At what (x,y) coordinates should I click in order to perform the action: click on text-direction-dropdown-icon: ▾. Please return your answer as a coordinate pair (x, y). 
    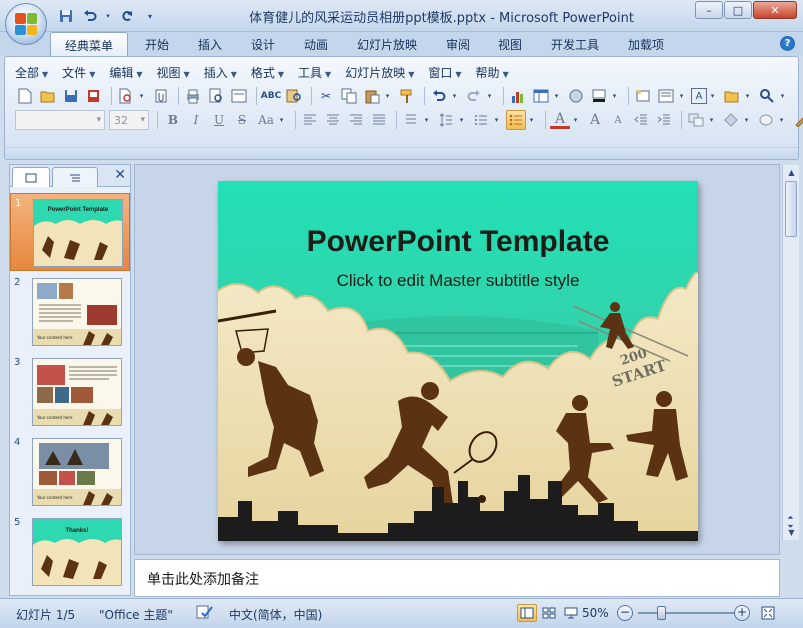
    Looking at the image, I should click on (426, 120).